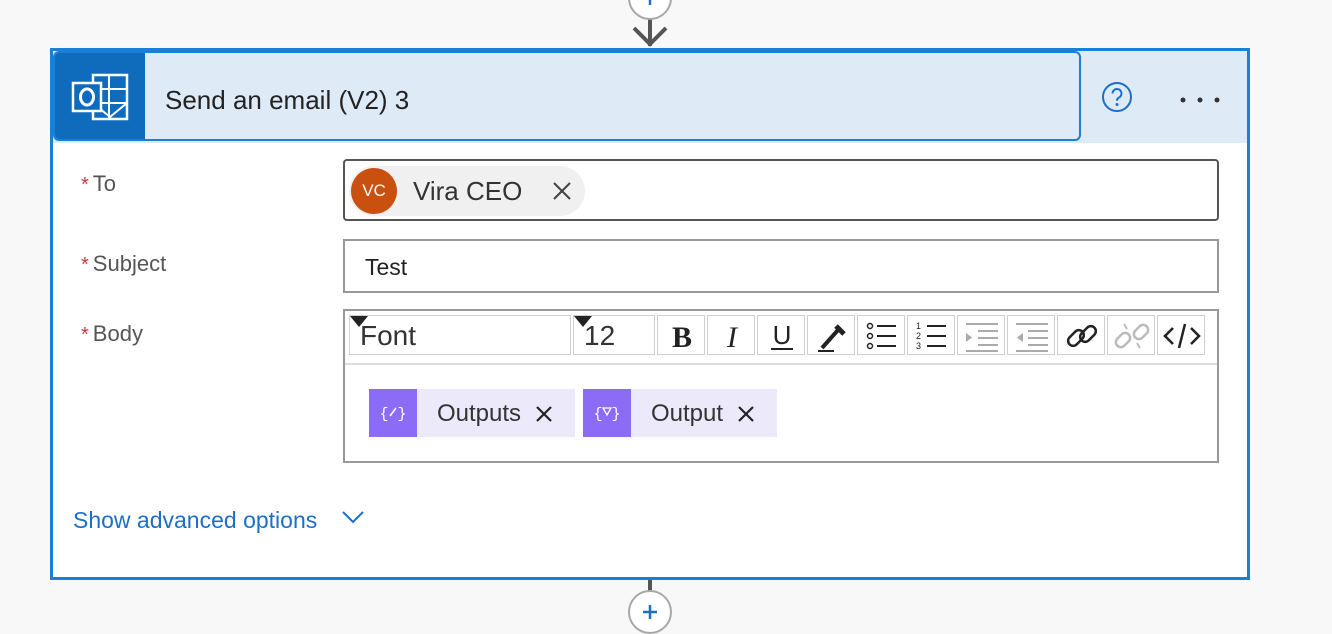 This screenshot has width=1332, height=634. What do you see at coordinates (832, 338) in the screenshot?
I see `font-color-icon` at bounding box center [832, 338].